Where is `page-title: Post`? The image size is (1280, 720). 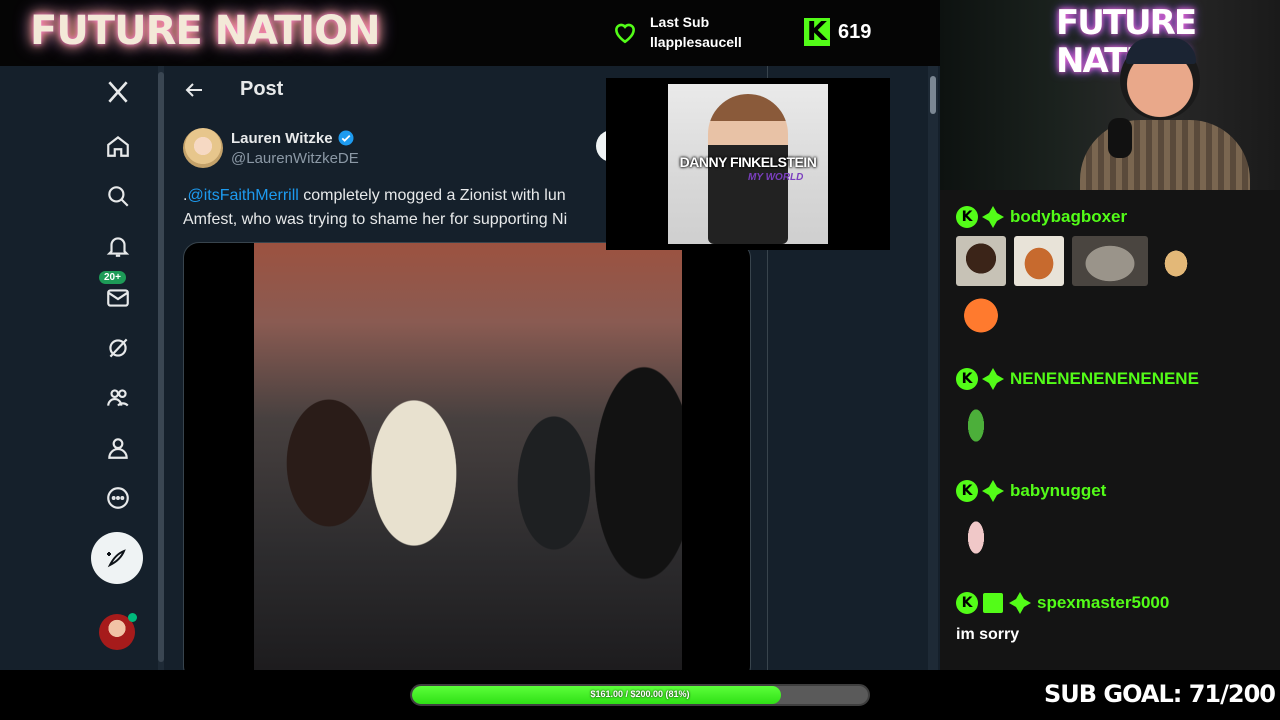
page-title: Post is located at coordinates (262, 89).